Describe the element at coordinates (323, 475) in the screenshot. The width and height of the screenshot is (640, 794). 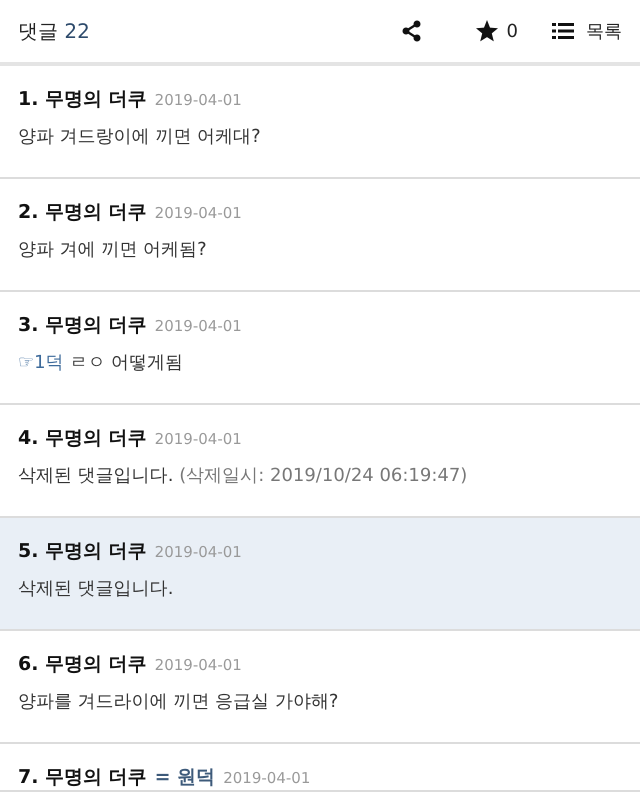
I see `deleted-time: (삭제일시: 2019/10/24 06:19:47)` at that location.